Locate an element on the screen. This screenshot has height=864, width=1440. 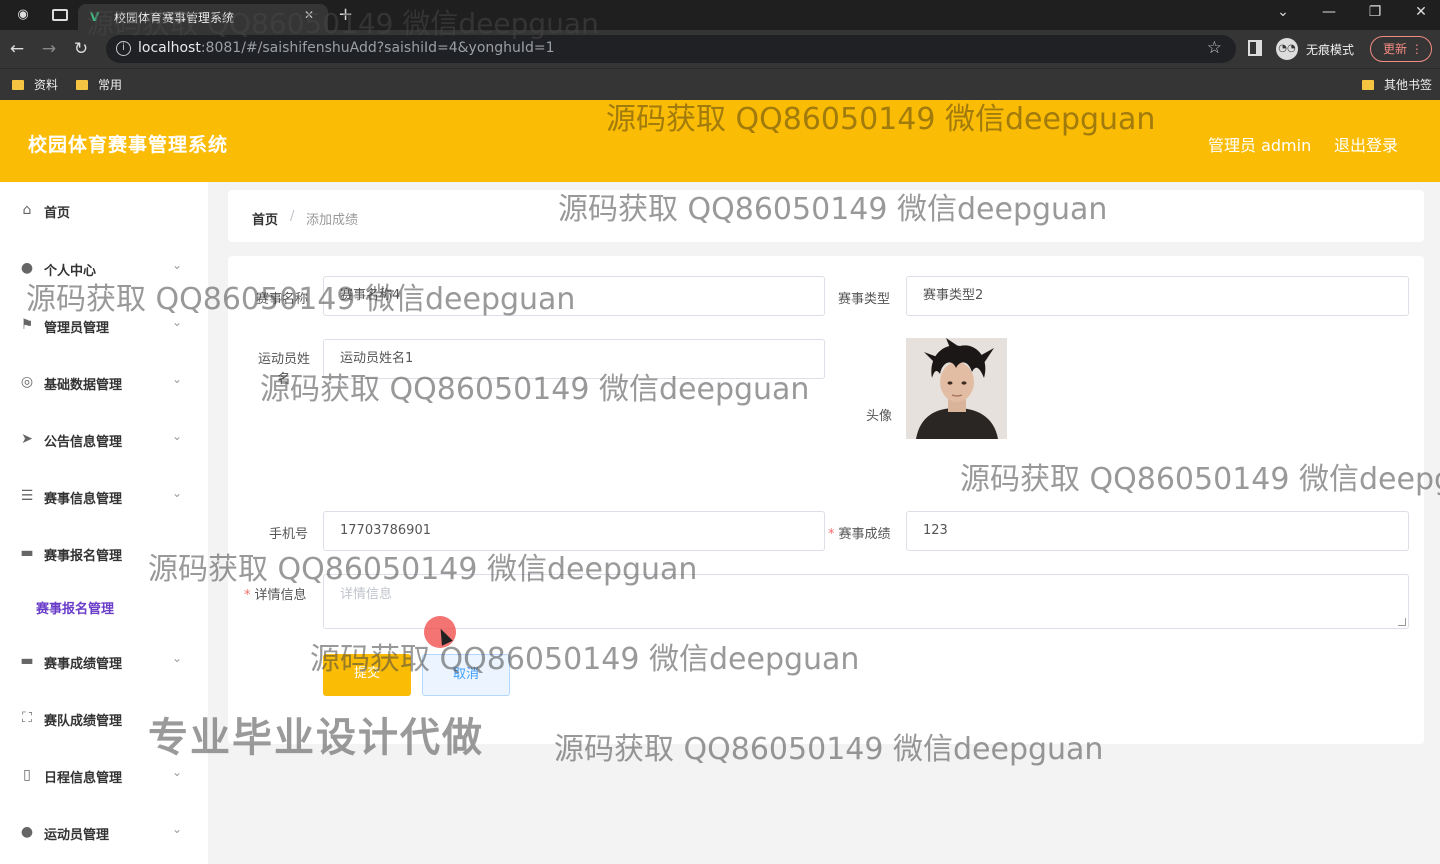
tab-search-icon is located at coordinates (60, 15).